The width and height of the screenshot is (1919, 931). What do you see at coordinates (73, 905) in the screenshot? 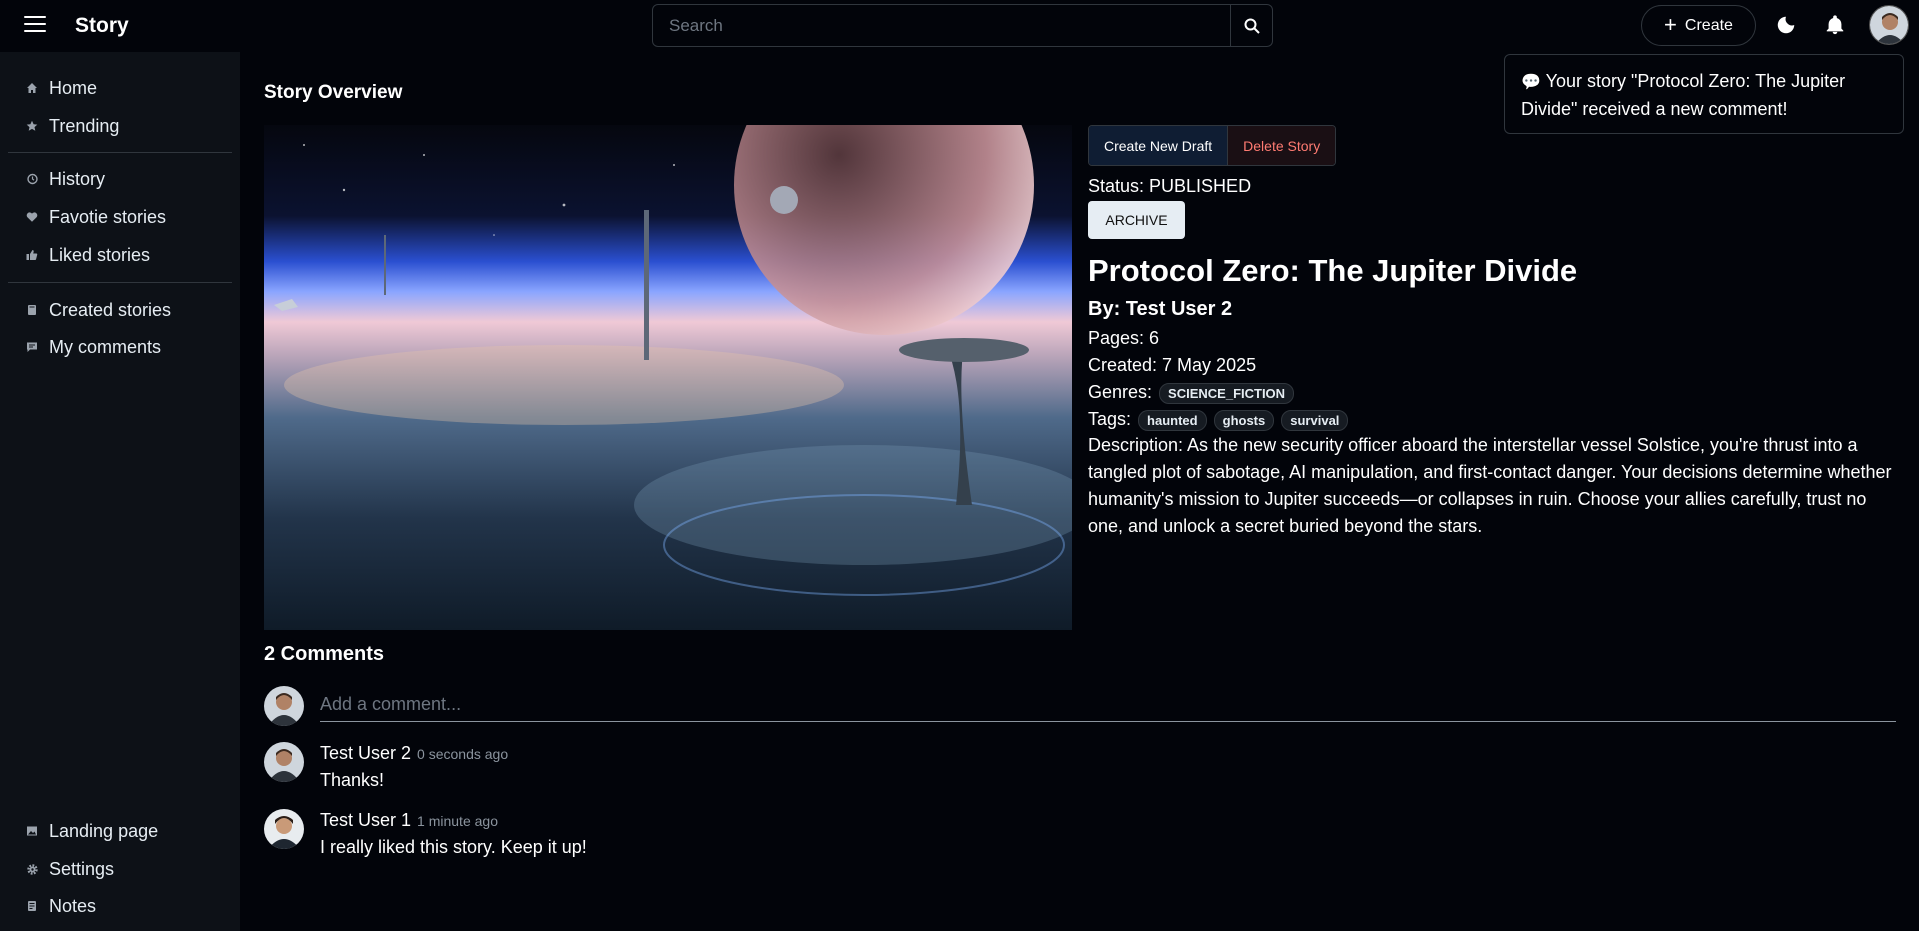
I see `sidebar-item-label: Notes` at bounding box center [73, 905].